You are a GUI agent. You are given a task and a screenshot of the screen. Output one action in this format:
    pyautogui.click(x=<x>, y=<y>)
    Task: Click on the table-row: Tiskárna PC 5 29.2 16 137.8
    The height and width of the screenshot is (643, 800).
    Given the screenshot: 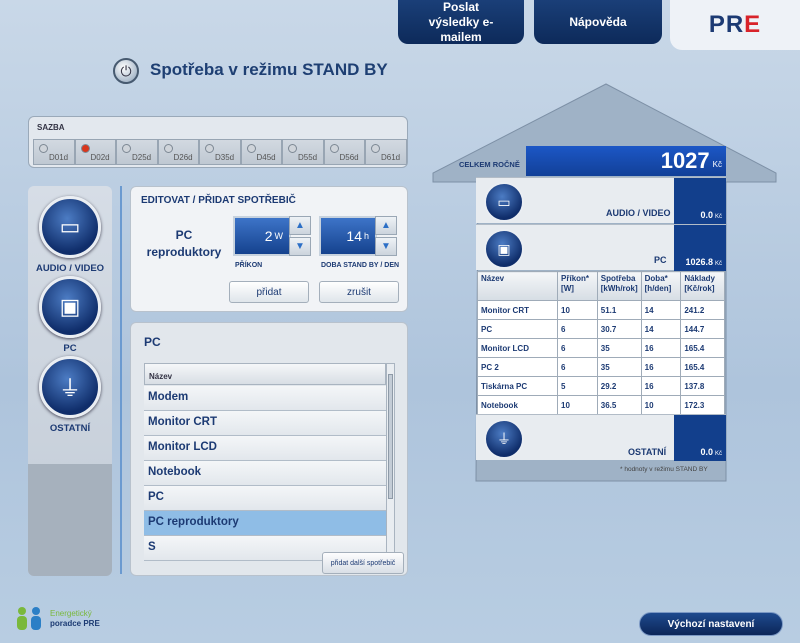 What is the action you would take?
    pyautogui.click(x=600, y=386)
    